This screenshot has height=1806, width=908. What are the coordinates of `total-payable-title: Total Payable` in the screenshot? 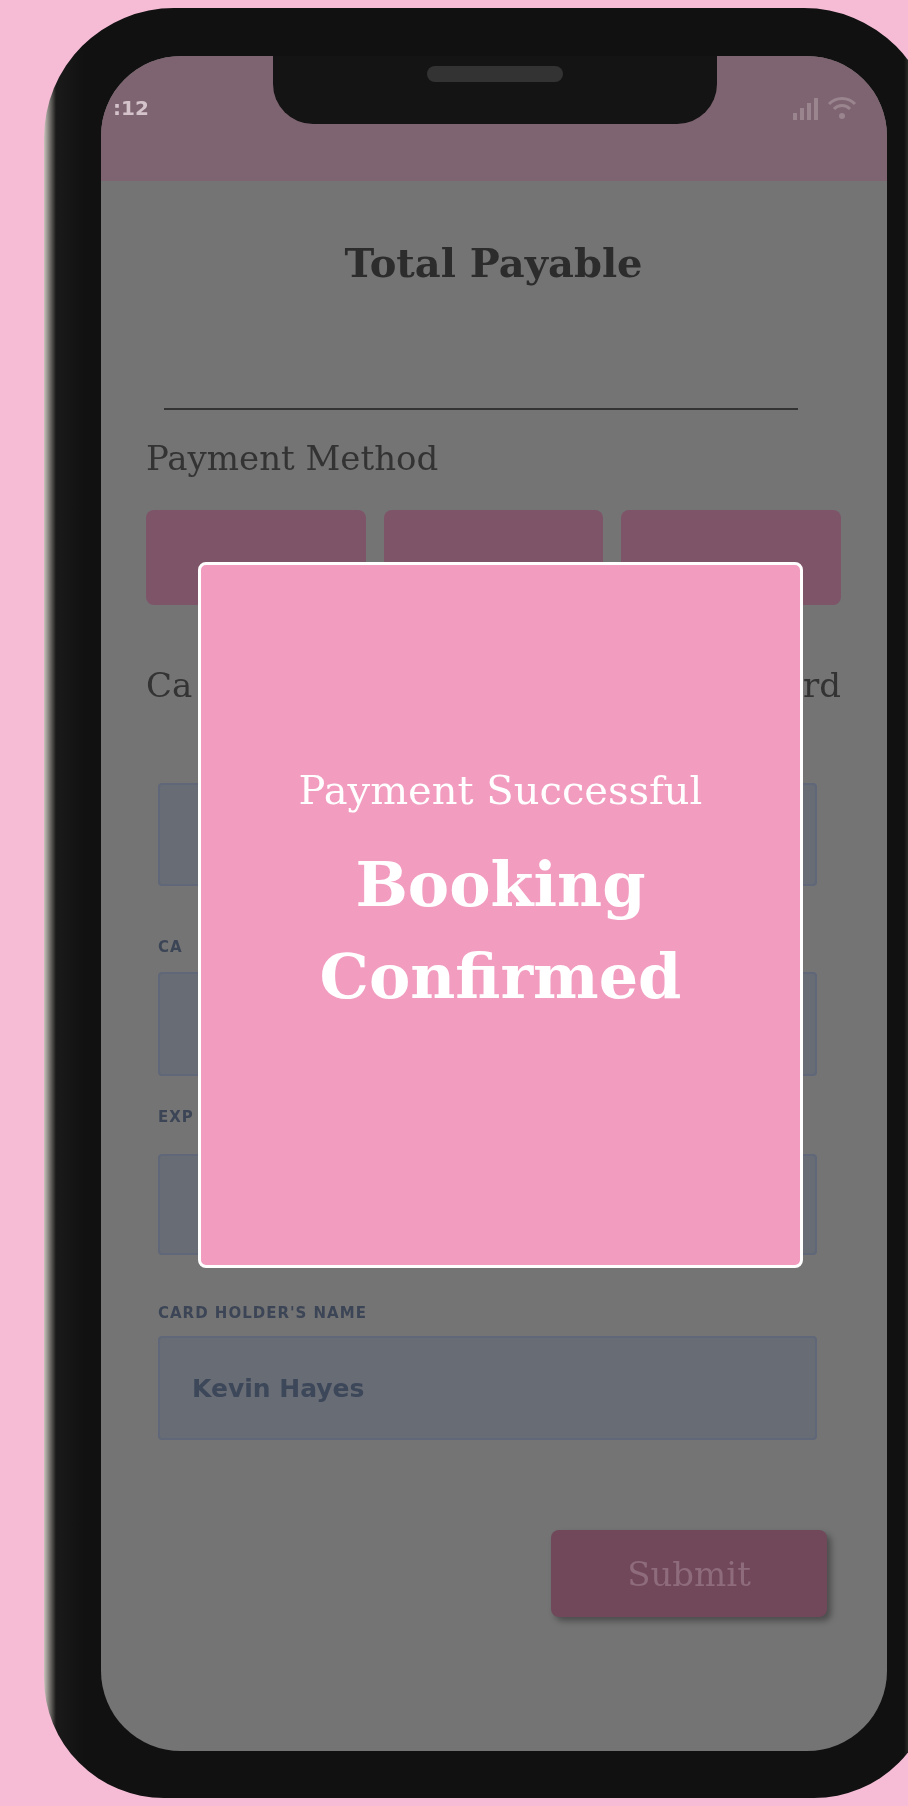 It's located at (493, 263).